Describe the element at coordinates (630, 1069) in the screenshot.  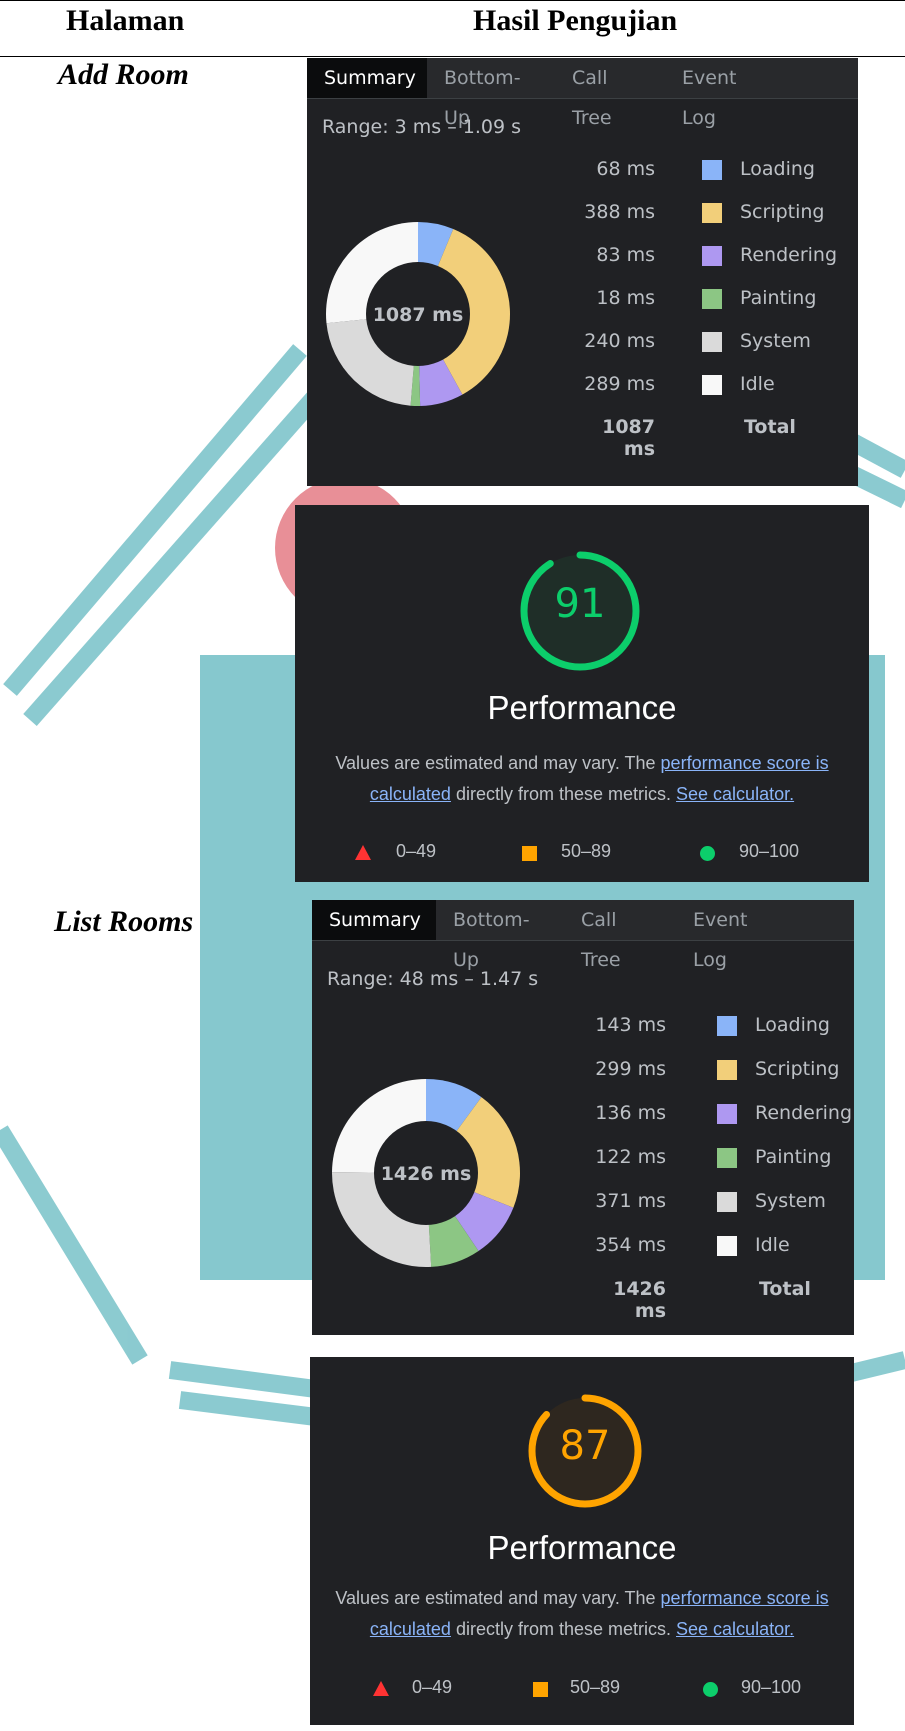
I see `legend-value-scripting: 299 ms` at that location.